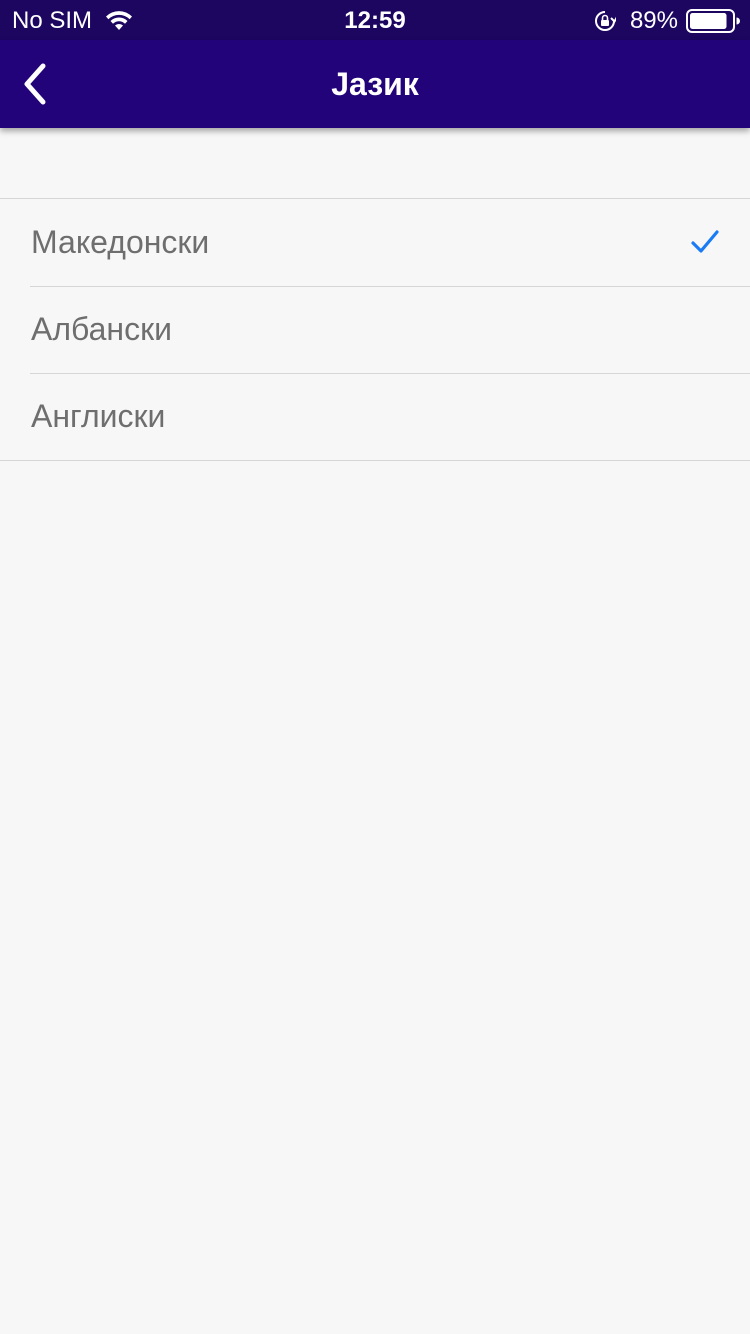  Describe the element at coordinates (120, 242) in the screenshot. I see `language-label: Македонски` at that location.